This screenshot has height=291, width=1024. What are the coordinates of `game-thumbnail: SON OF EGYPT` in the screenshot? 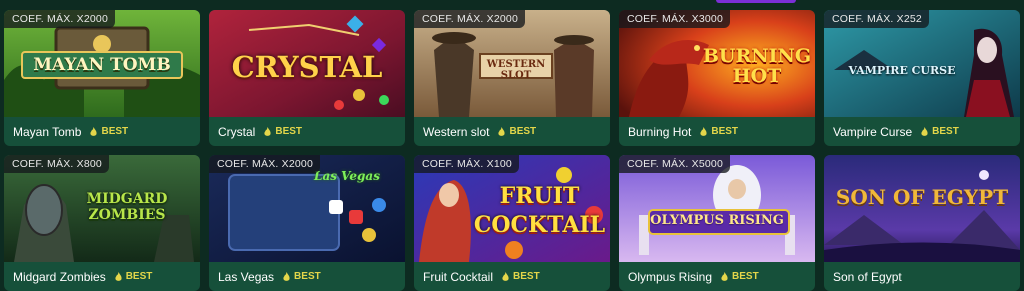 It's located at (922, 208).